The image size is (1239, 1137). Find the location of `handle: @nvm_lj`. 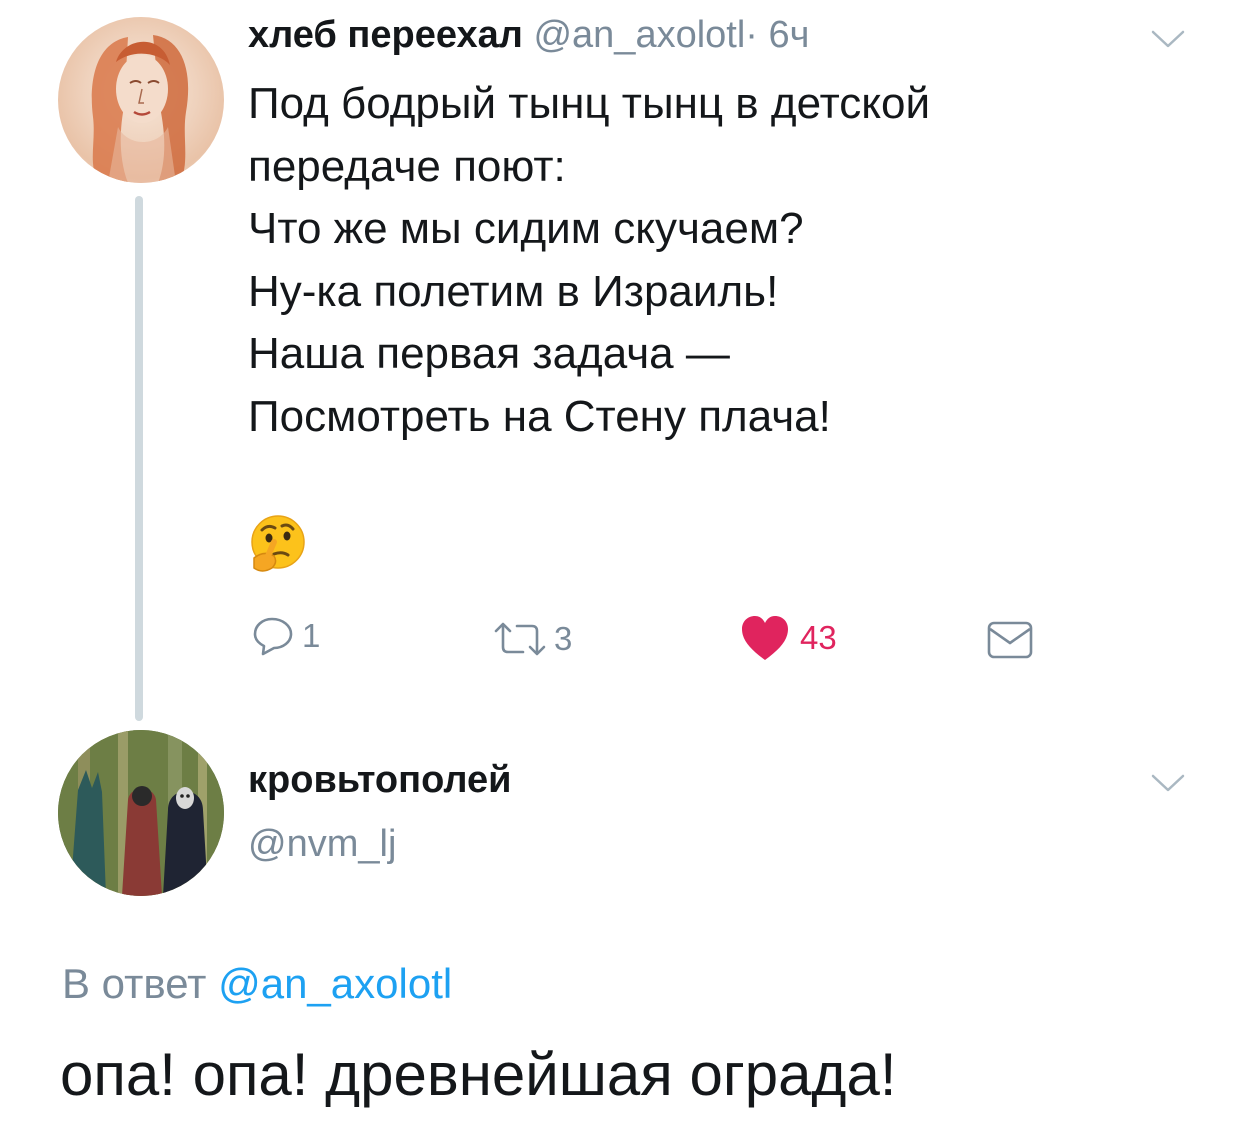

handle: @nvm_lj is located at coordinates (322, 844).